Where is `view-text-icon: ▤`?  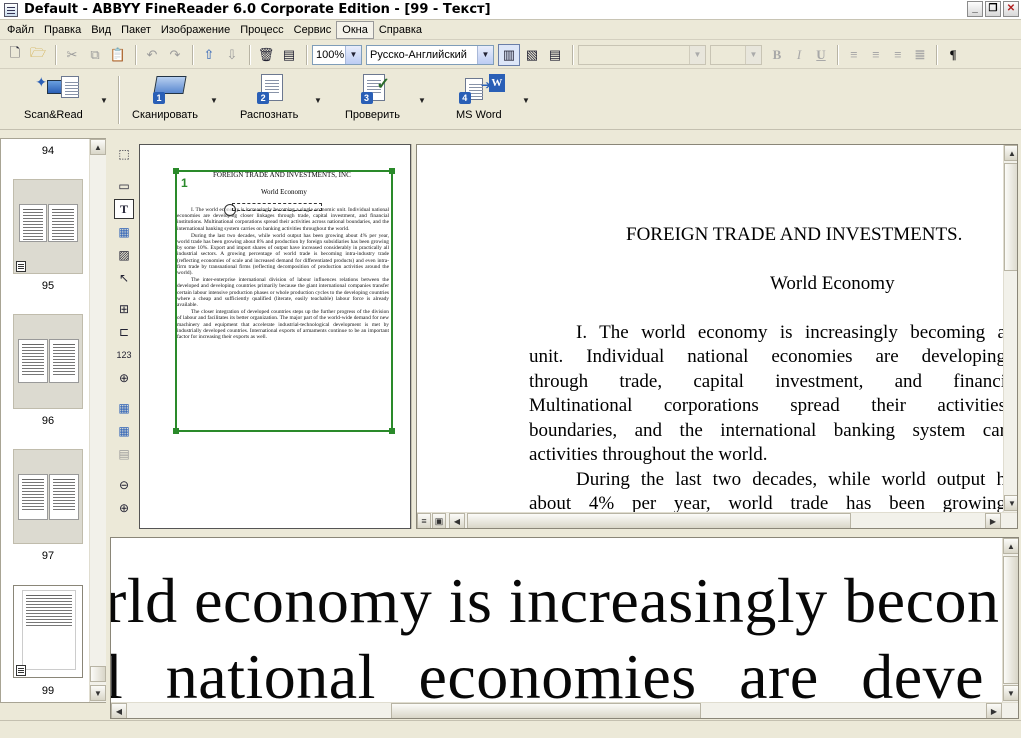
view-text-icon: ▤ is located at coordinates (555, 55).